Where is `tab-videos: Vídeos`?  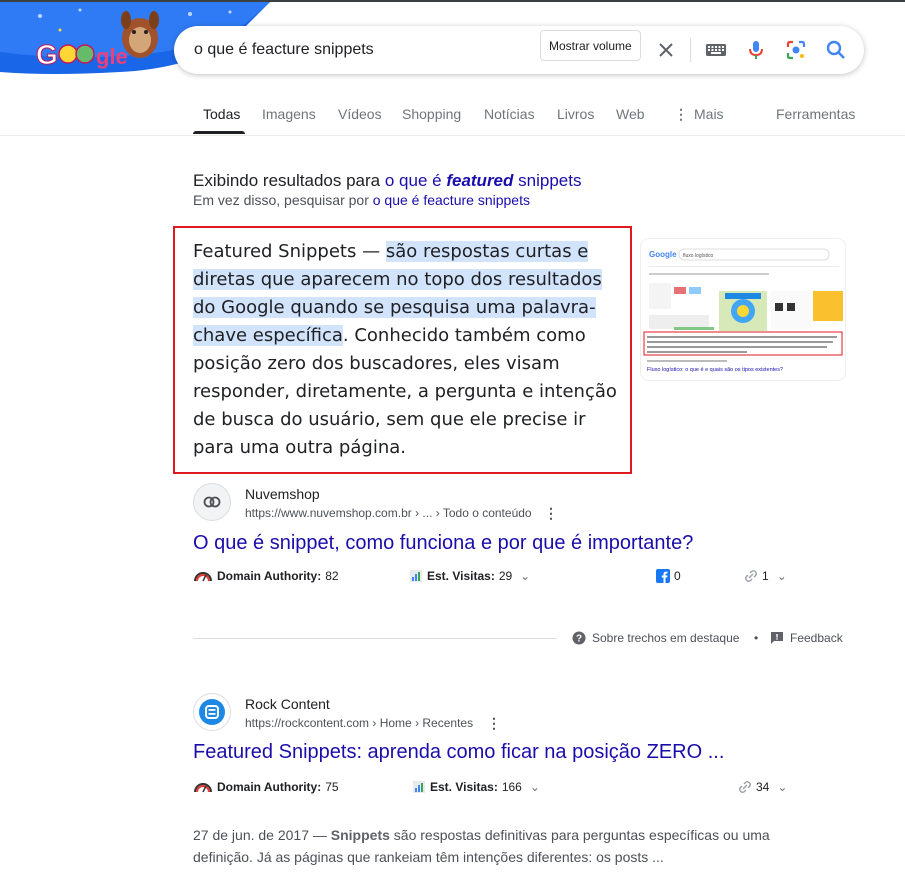 tab-videos: Vídeos is located at coordinates (360, 114).